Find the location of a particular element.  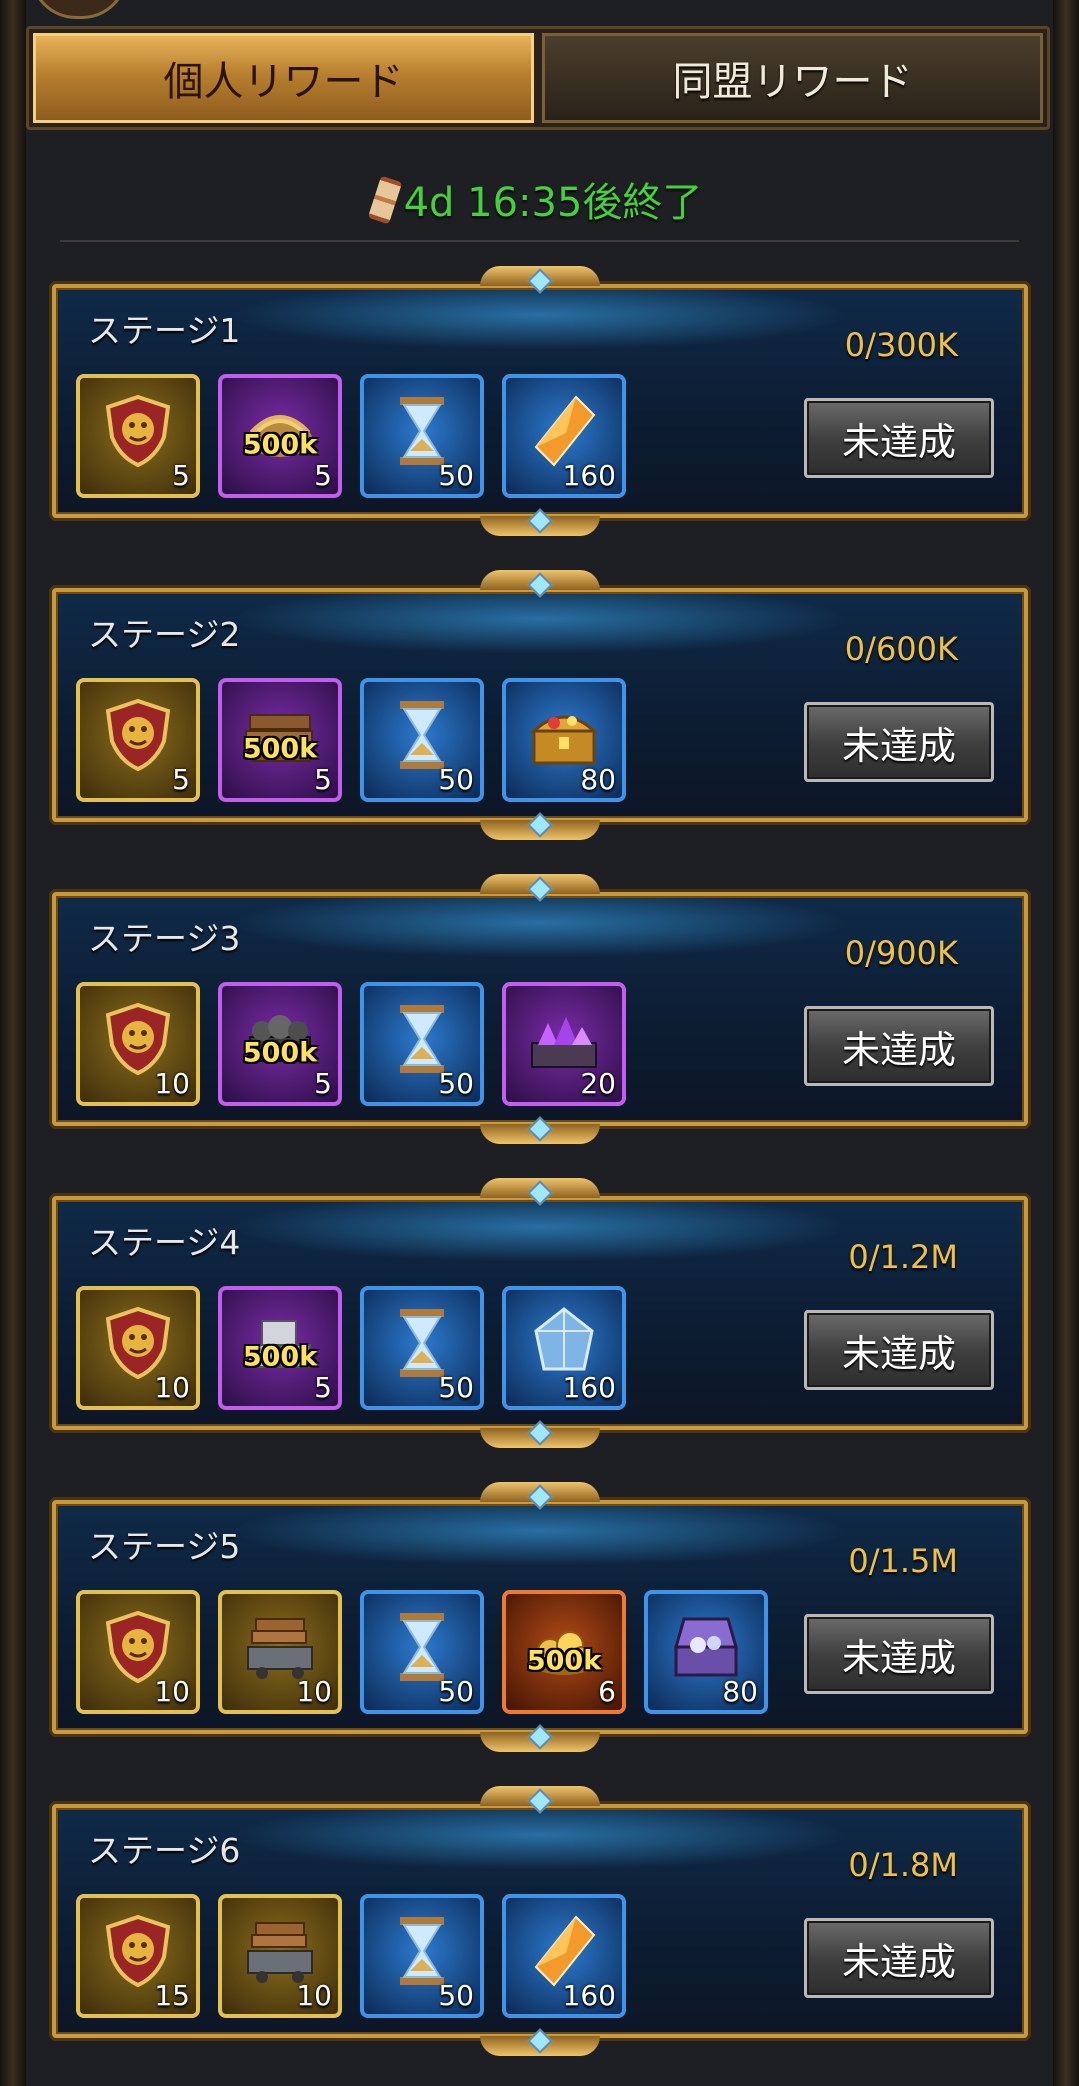

reward-items: 15 10 50 160 is located at coordinates (351, 1956).